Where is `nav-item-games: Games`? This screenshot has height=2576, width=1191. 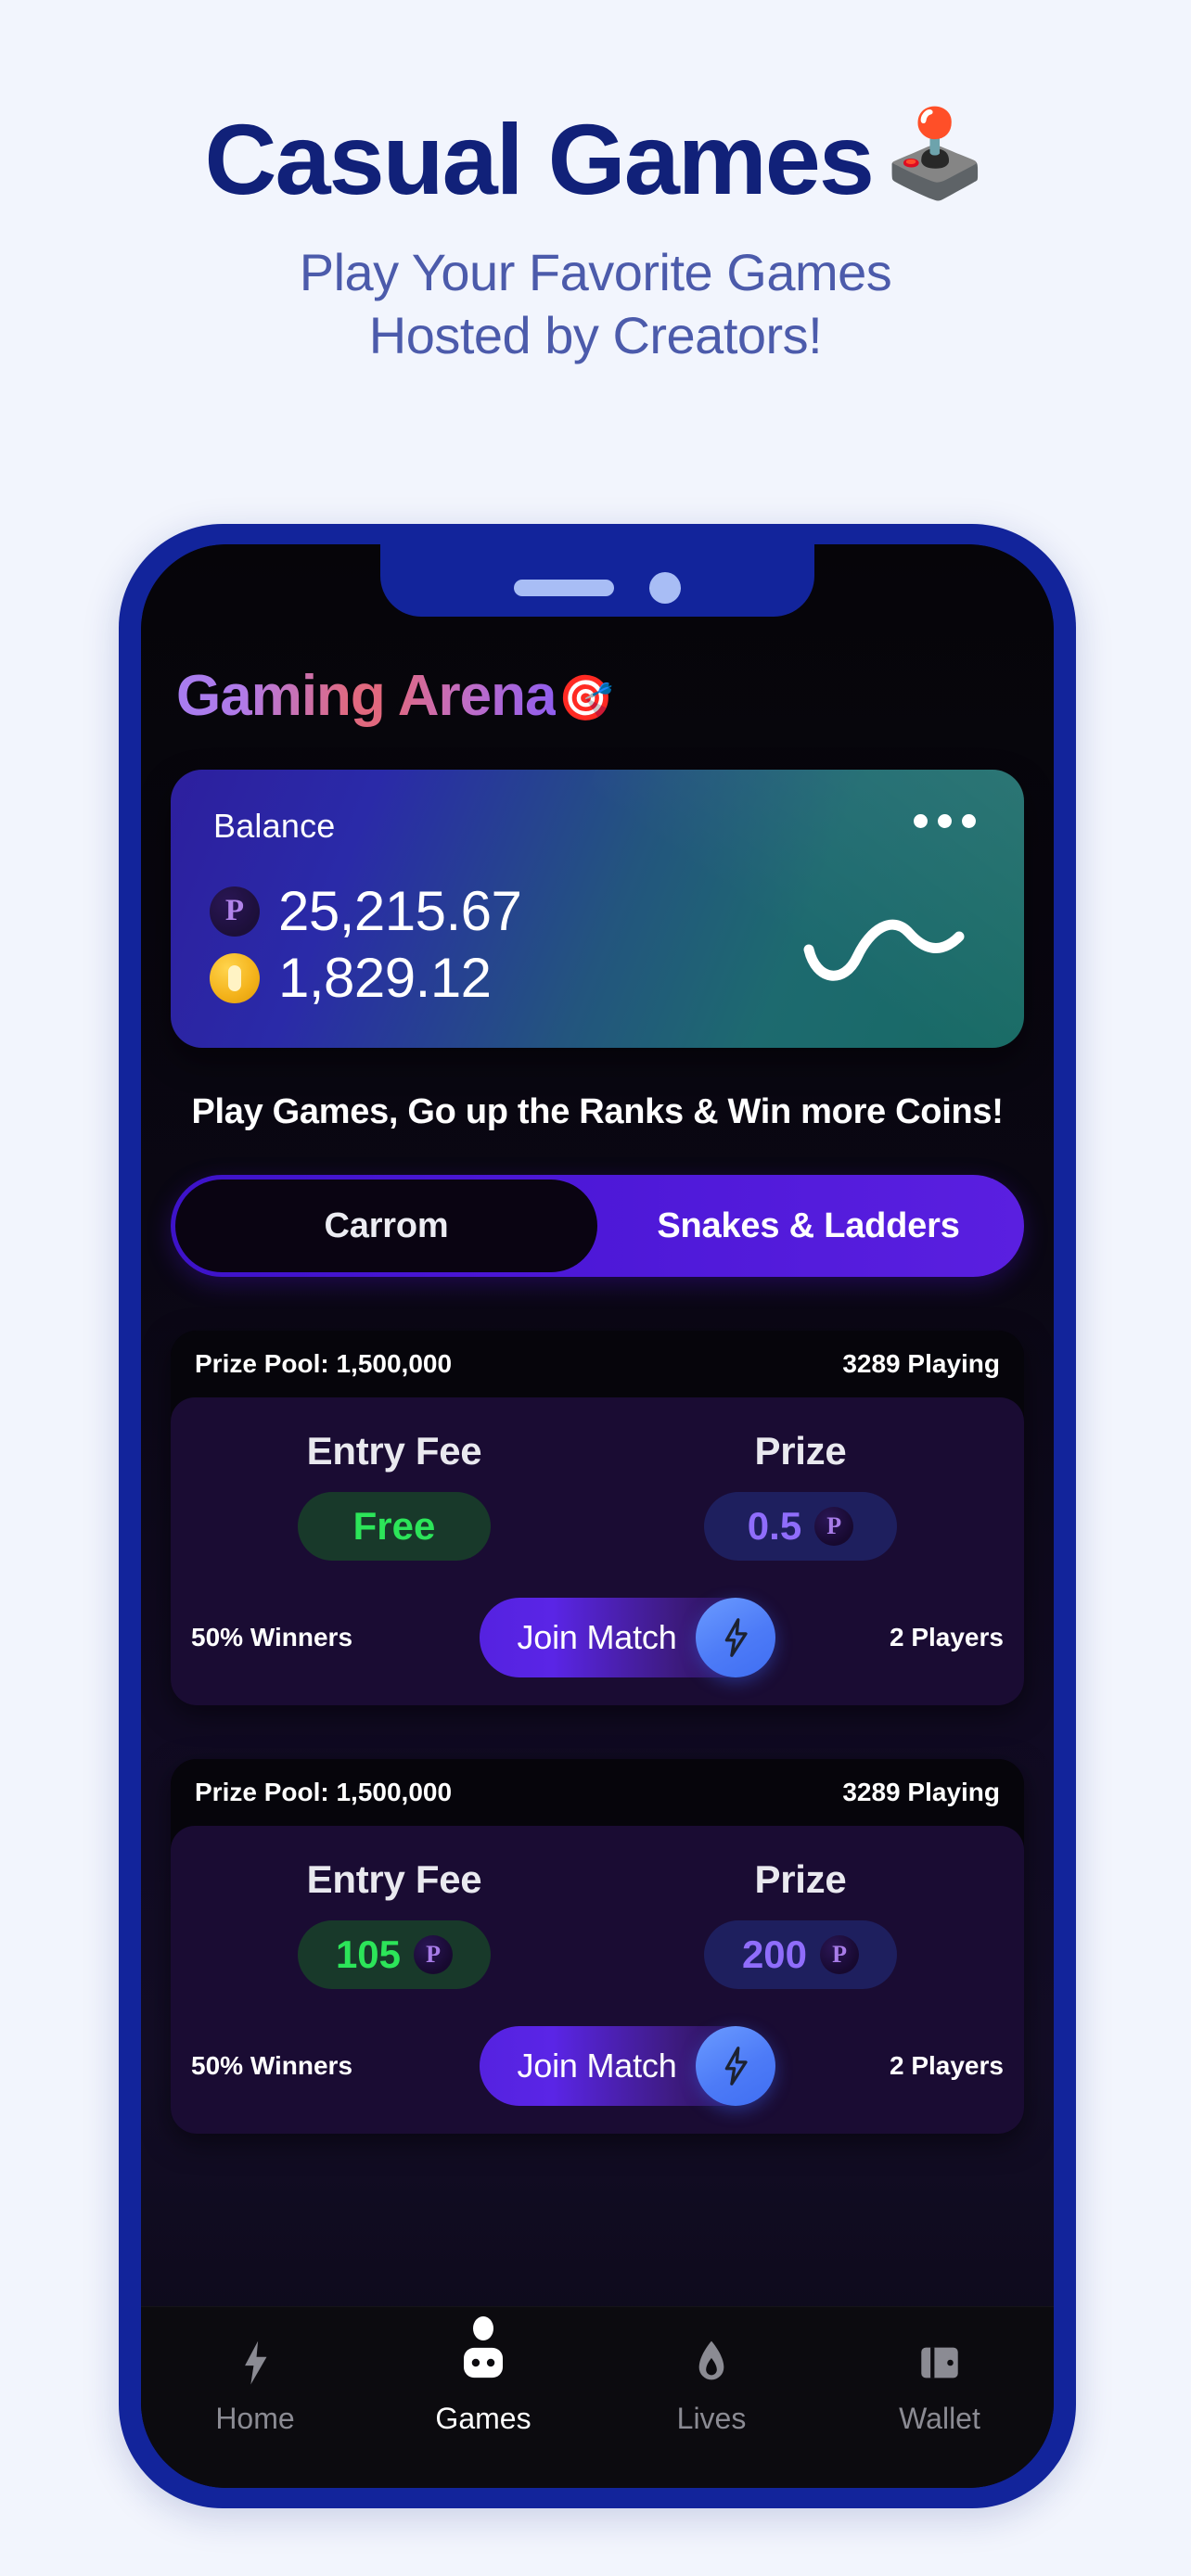 nav-item-games: Games is located at coordinates (483, 2376).